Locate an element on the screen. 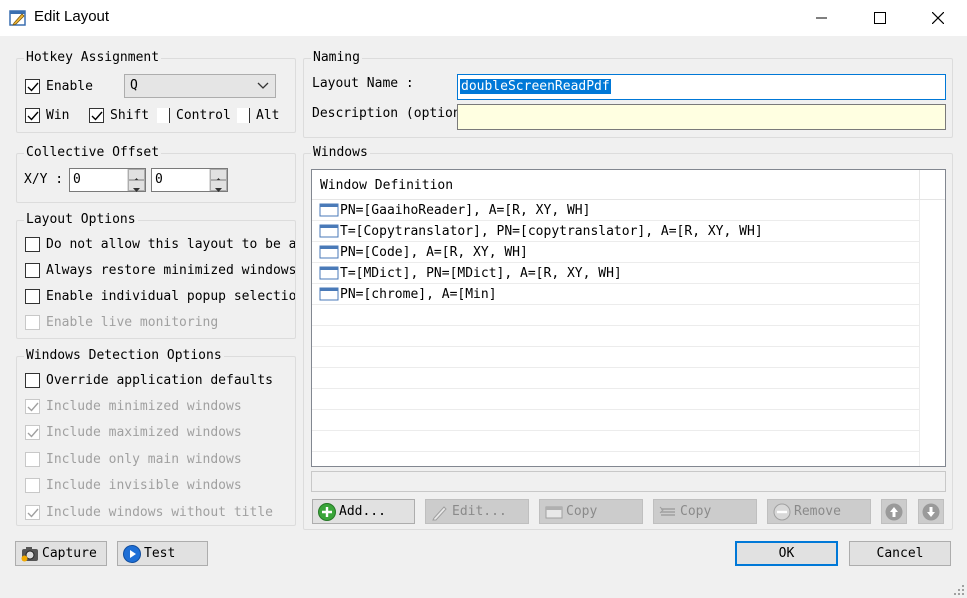 The width and height of the screenshot is (967, 598). option-popup-selection-checkbox: Enable individual popup selection is located at coordinates (160, 296).